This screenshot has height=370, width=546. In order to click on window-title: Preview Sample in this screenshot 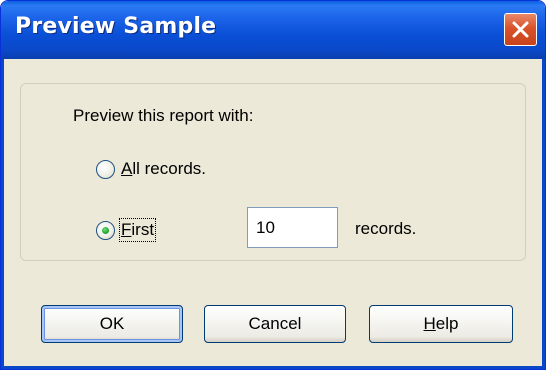, I will do `click(116, 26)`.